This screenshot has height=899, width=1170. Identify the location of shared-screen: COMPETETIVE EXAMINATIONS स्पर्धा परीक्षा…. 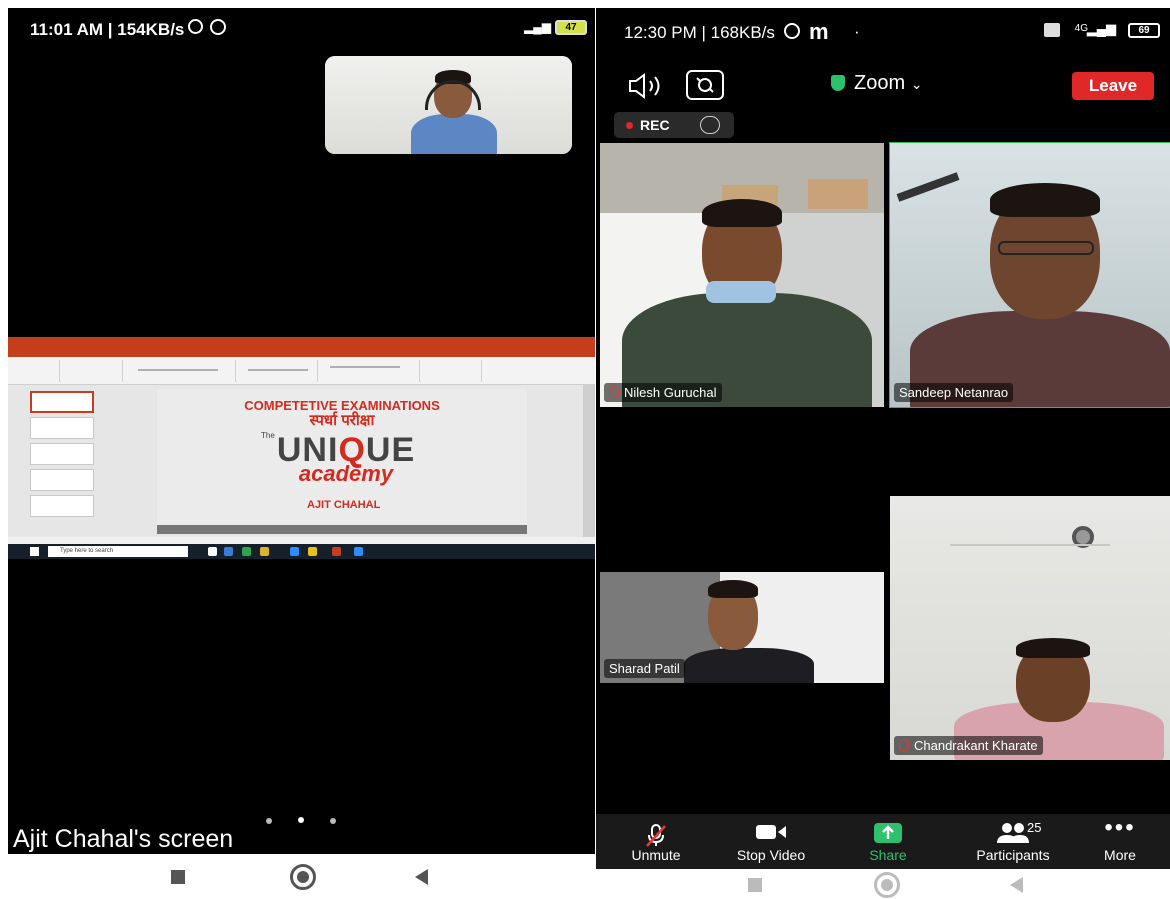
(301, 448).